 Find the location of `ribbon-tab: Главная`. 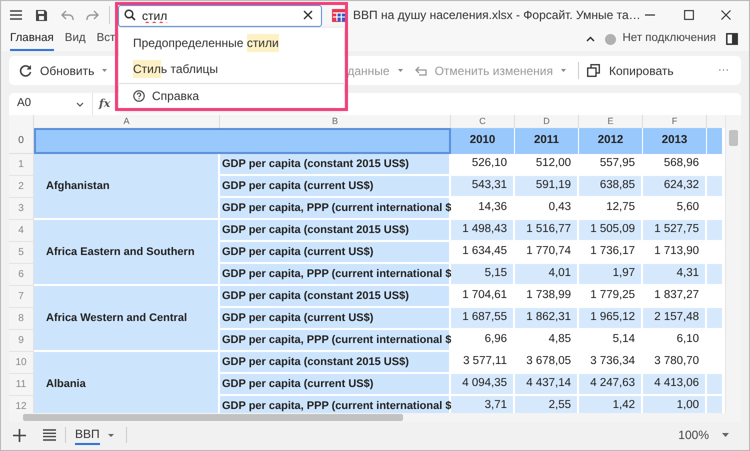

ribbon-tab: Главная is located at coordinates (32, 40).